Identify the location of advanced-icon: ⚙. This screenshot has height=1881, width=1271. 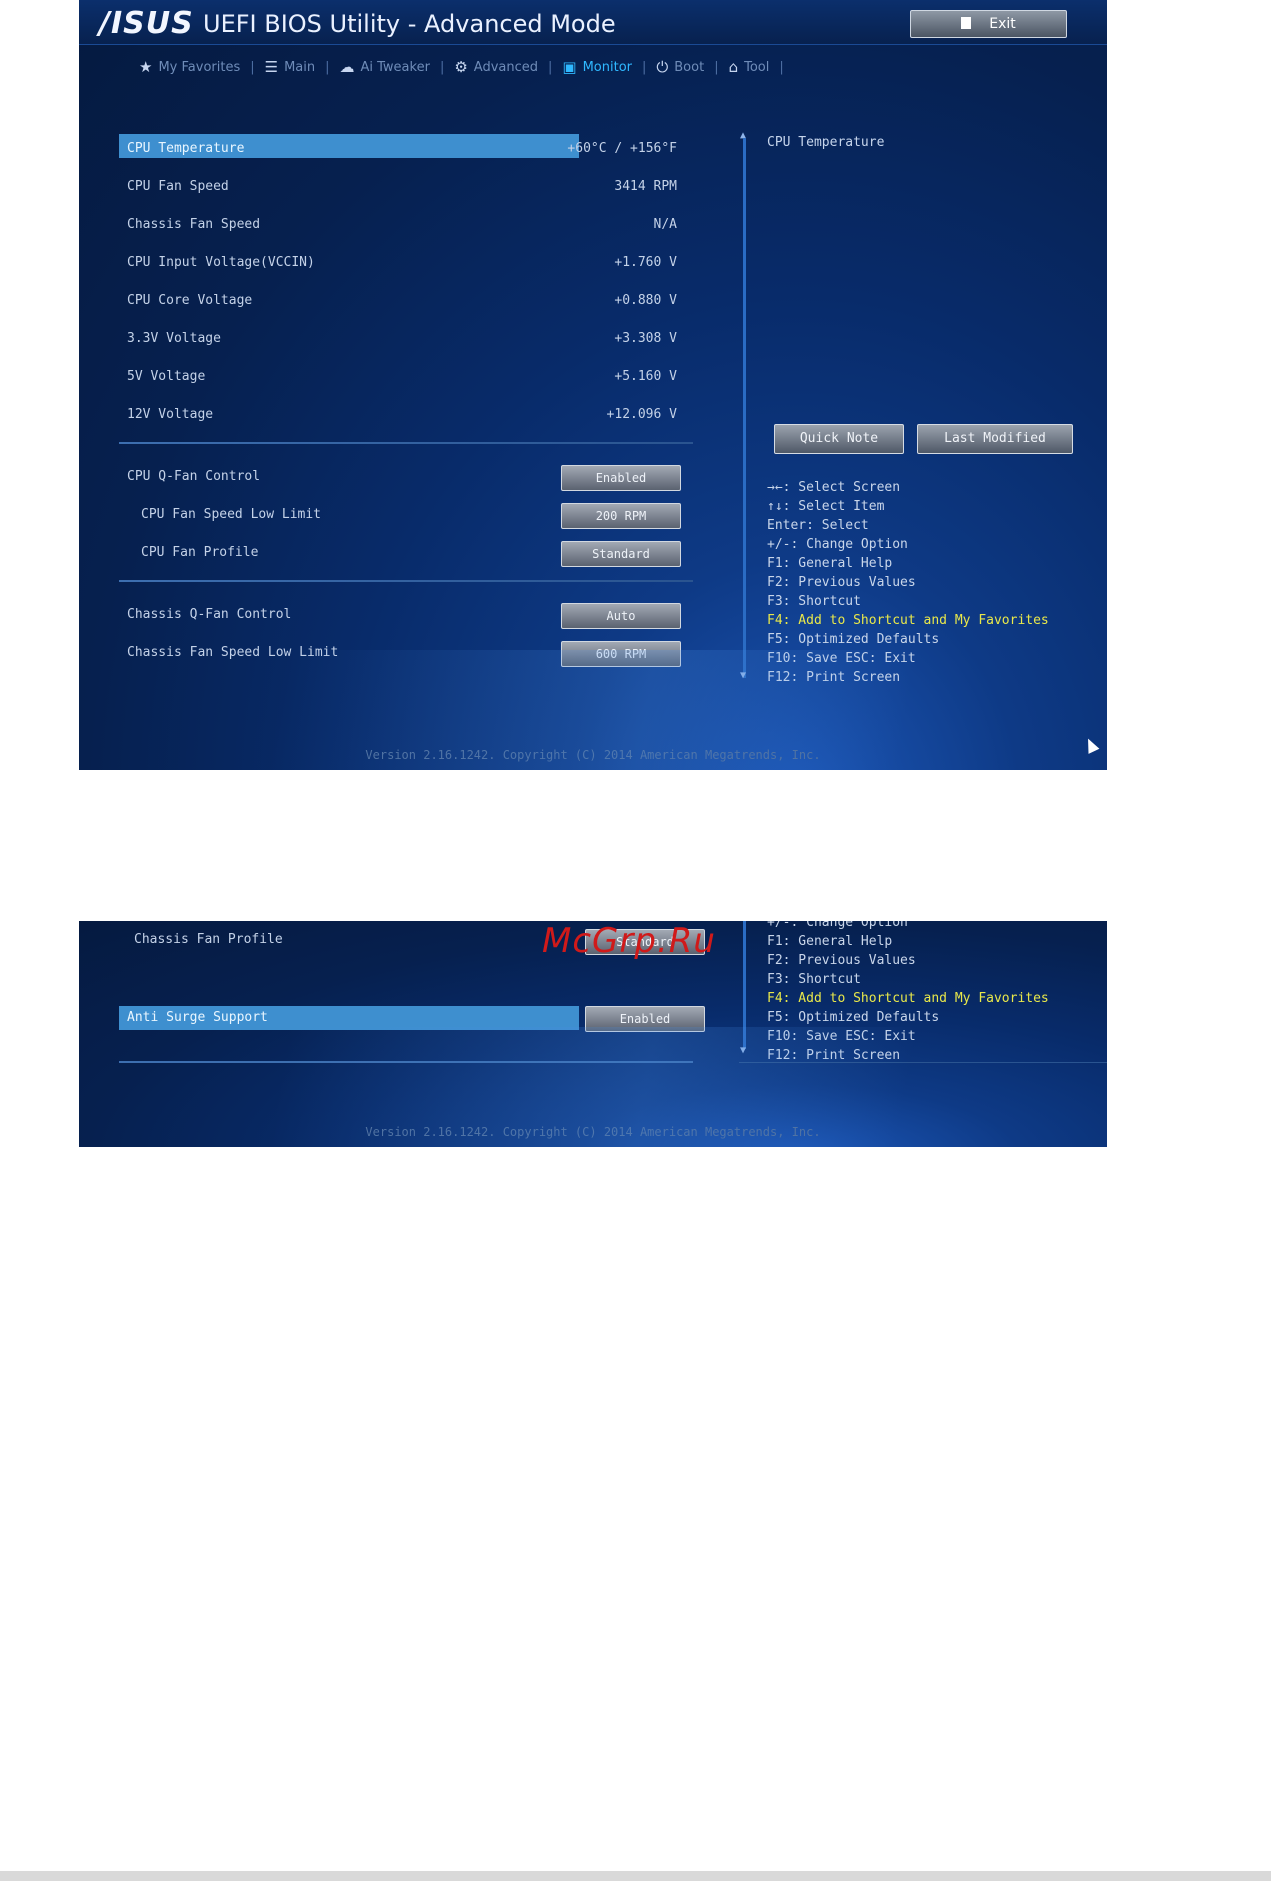
(461, 67).